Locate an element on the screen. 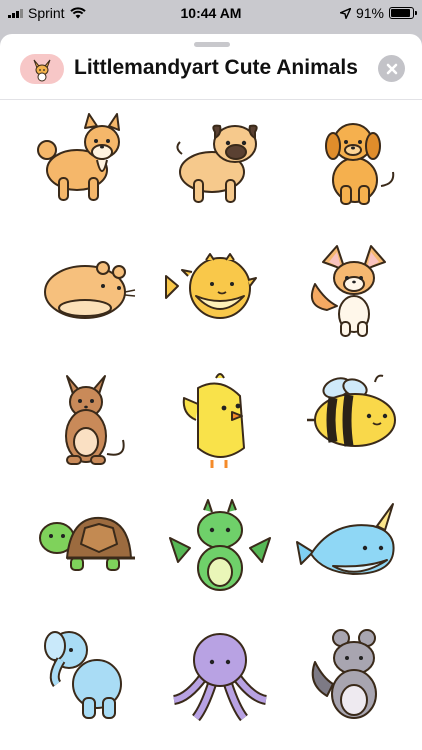 The height and width of the screenshot is (750, 422). hamster-drawing is located at coordinates (90, 290).